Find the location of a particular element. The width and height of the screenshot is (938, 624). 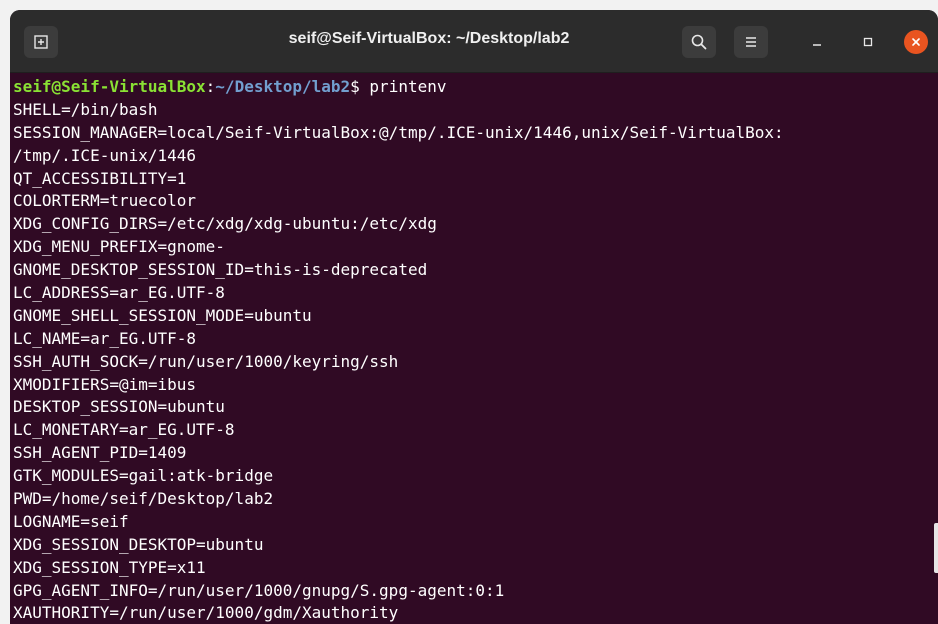

maximize-button is located at coordinates (868, 42).